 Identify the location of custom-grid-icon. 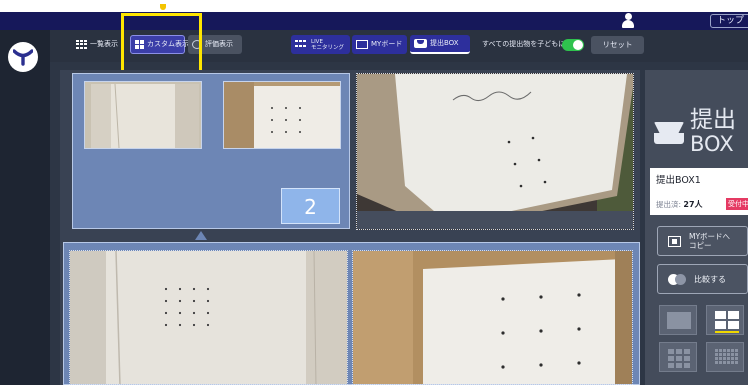
(139, 44).